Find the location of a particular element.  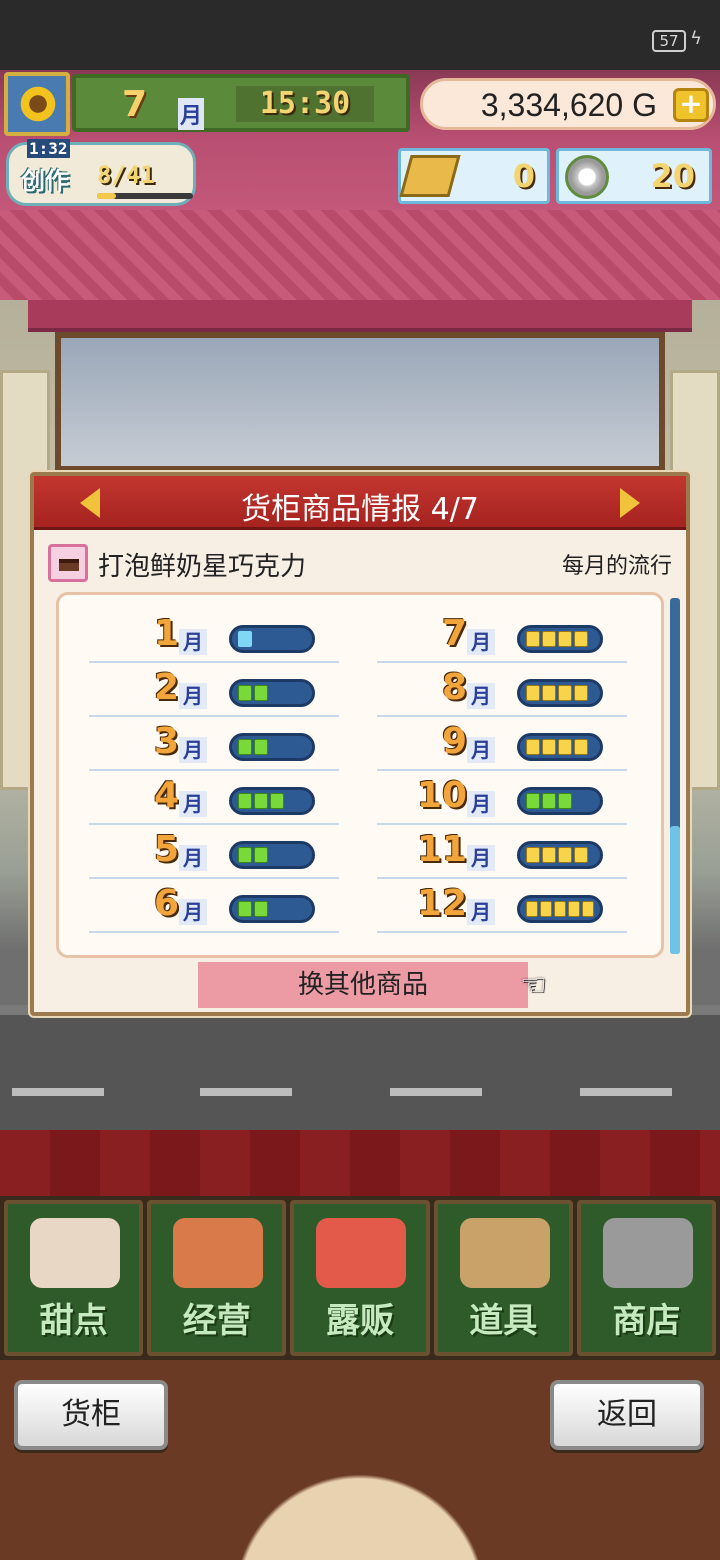

clock: 15:30 is located at coordinates (305, 104).